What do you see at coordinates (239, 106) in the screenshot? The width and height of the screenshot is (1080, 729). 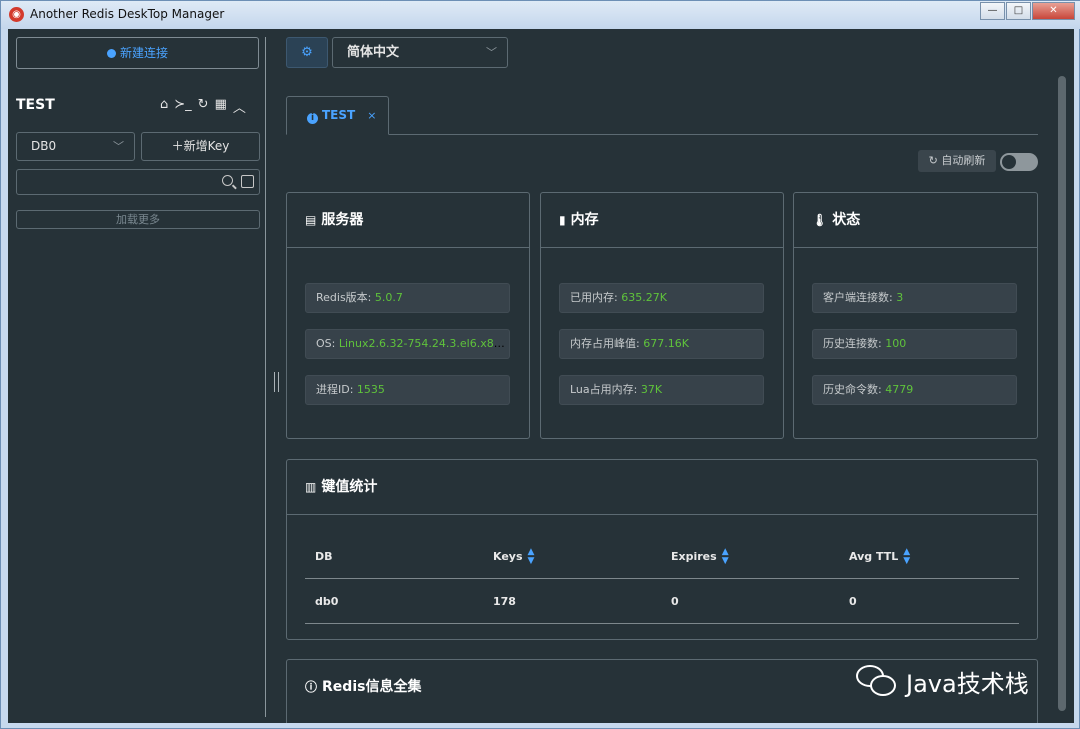 I see `collapse-icon: ︿` at bounding box center [239, 106].